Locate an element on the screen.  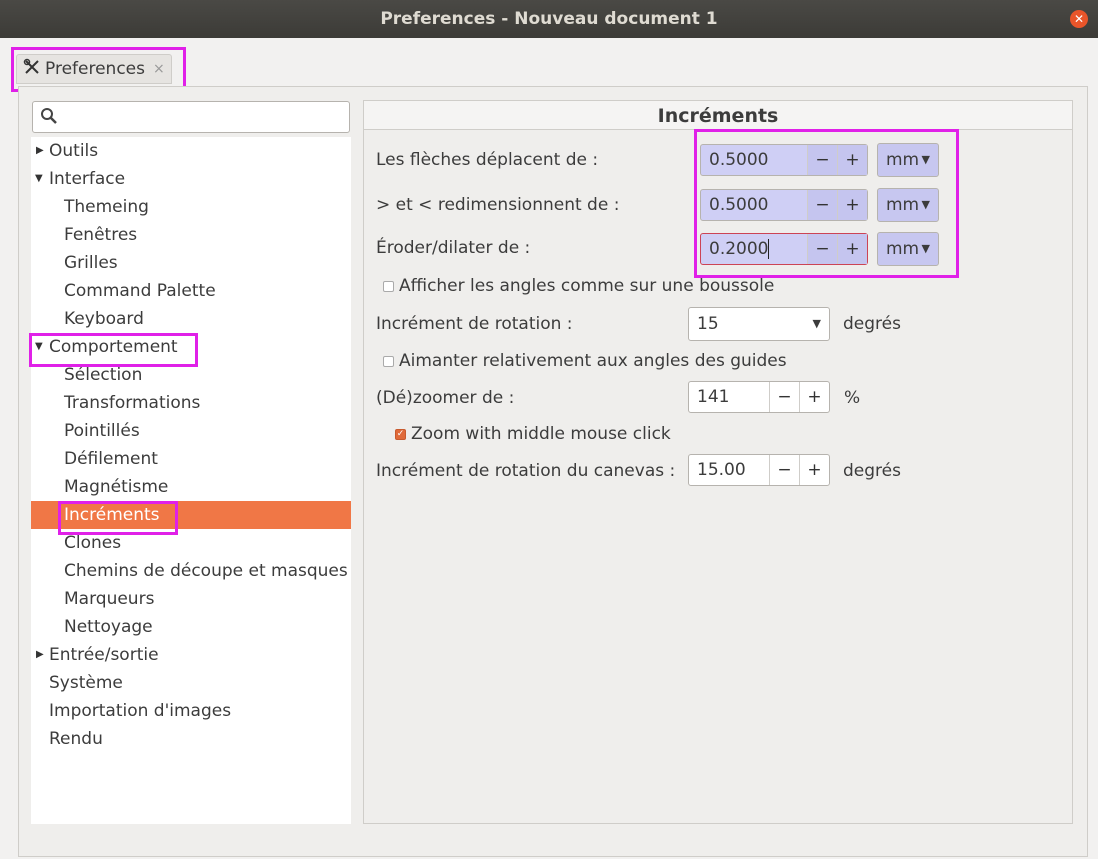
search-input is located at coordinates (191, 117).